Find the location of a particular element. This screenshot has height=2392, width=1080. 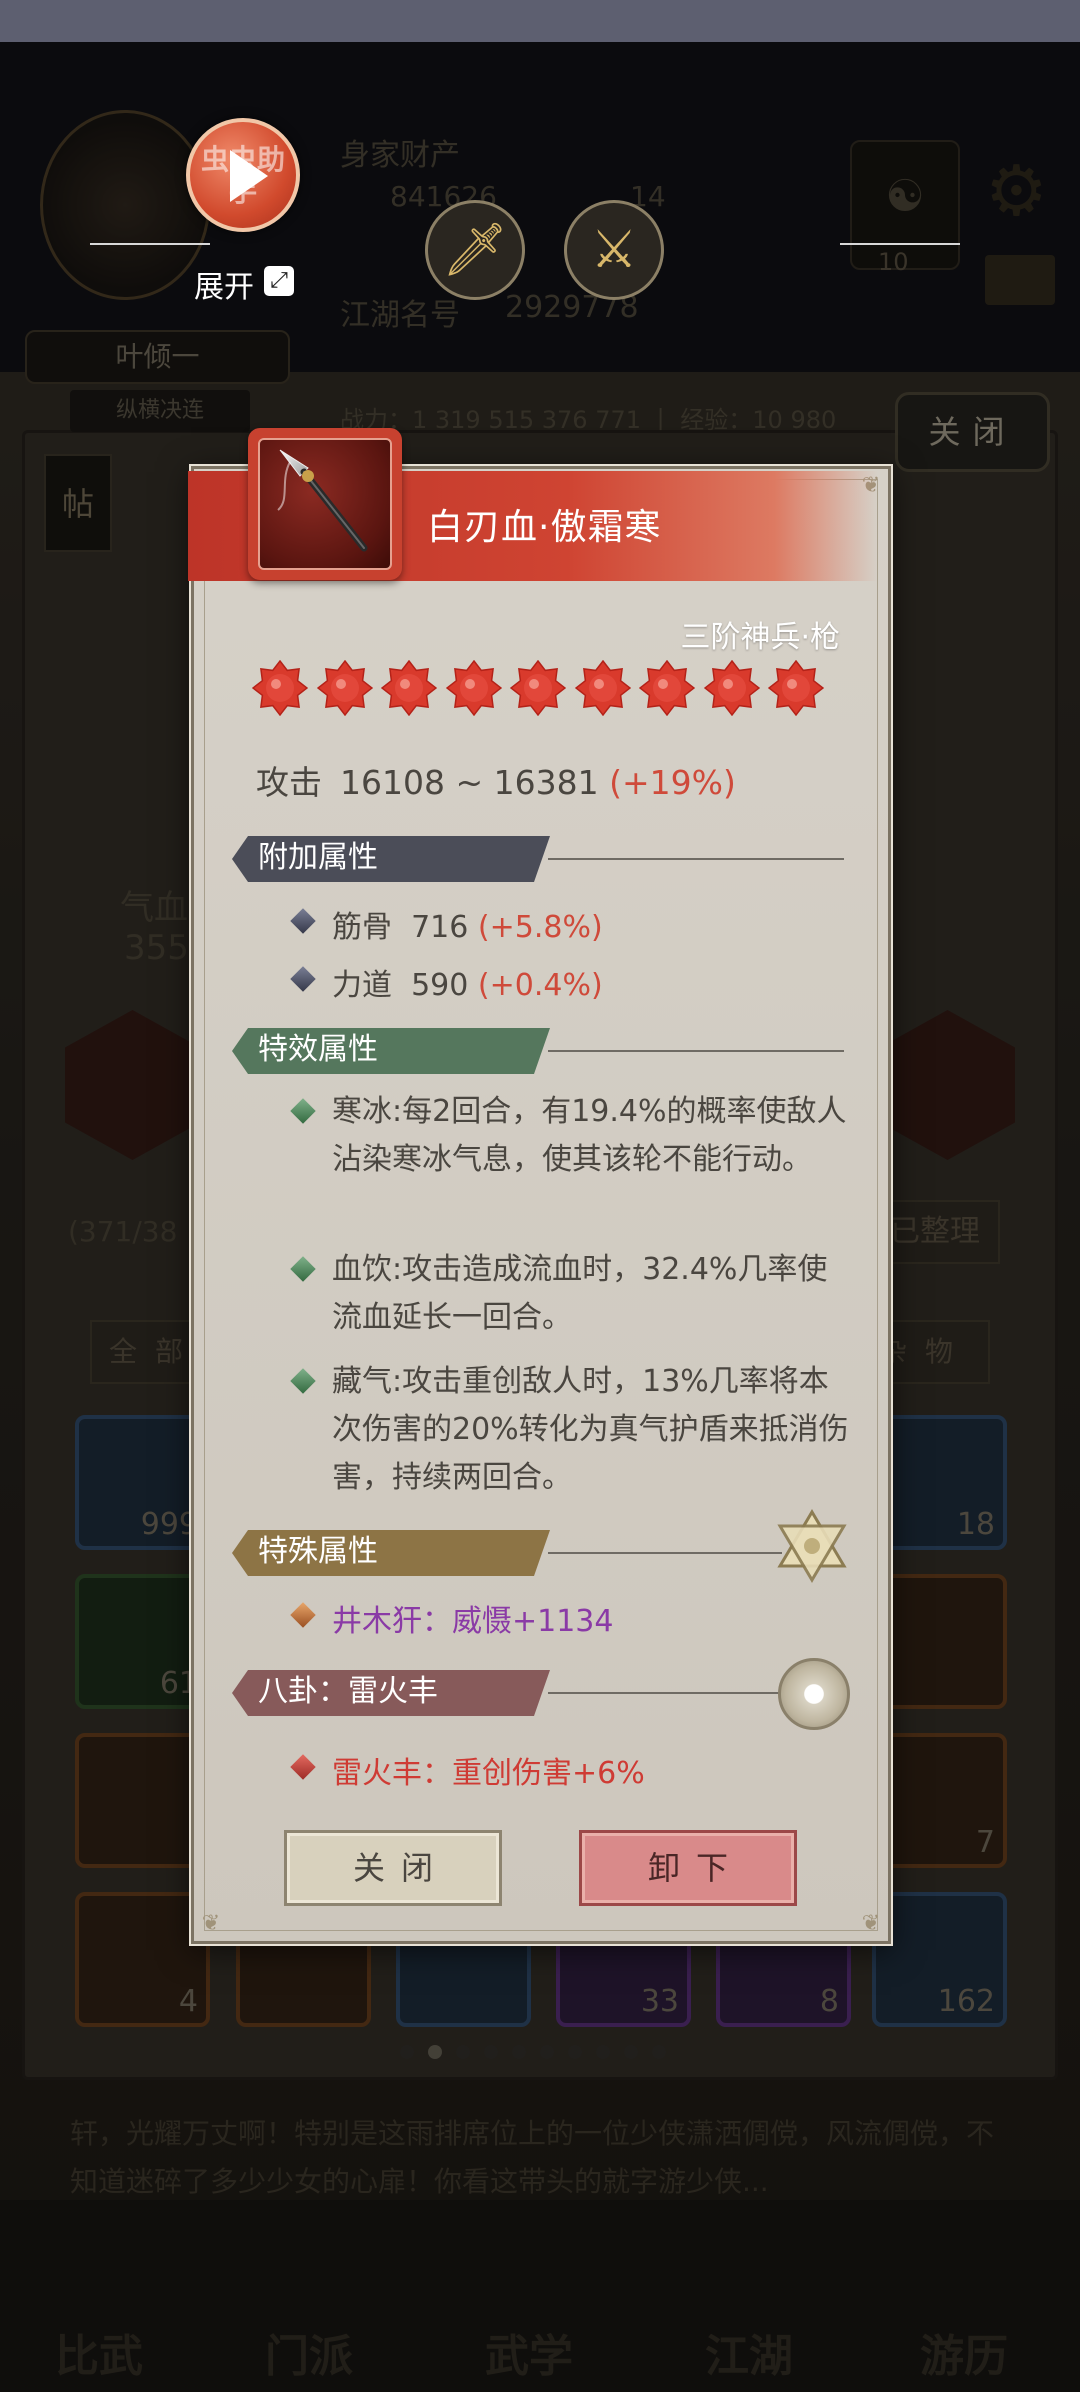

status-bar is located at coordinates (540, 21).